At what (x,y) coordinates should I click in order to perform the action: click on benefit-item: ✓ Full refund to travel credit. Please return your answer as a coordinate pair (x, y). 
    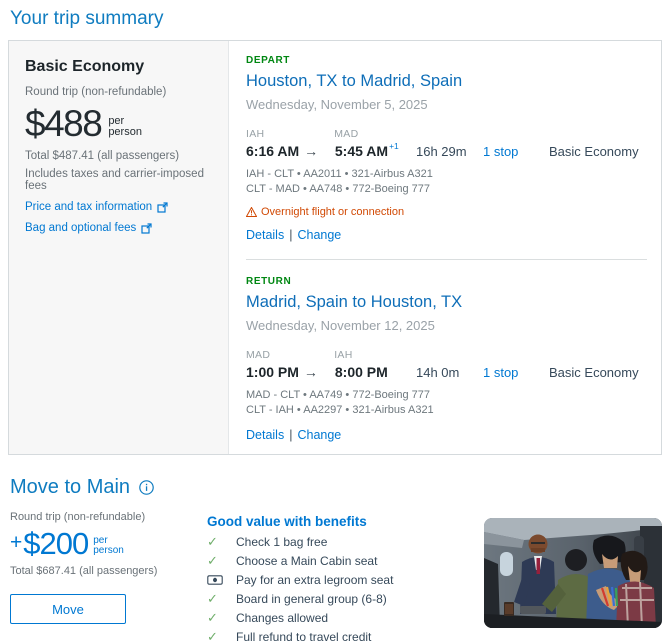
    Looking at the image, I should click on (345, 637).